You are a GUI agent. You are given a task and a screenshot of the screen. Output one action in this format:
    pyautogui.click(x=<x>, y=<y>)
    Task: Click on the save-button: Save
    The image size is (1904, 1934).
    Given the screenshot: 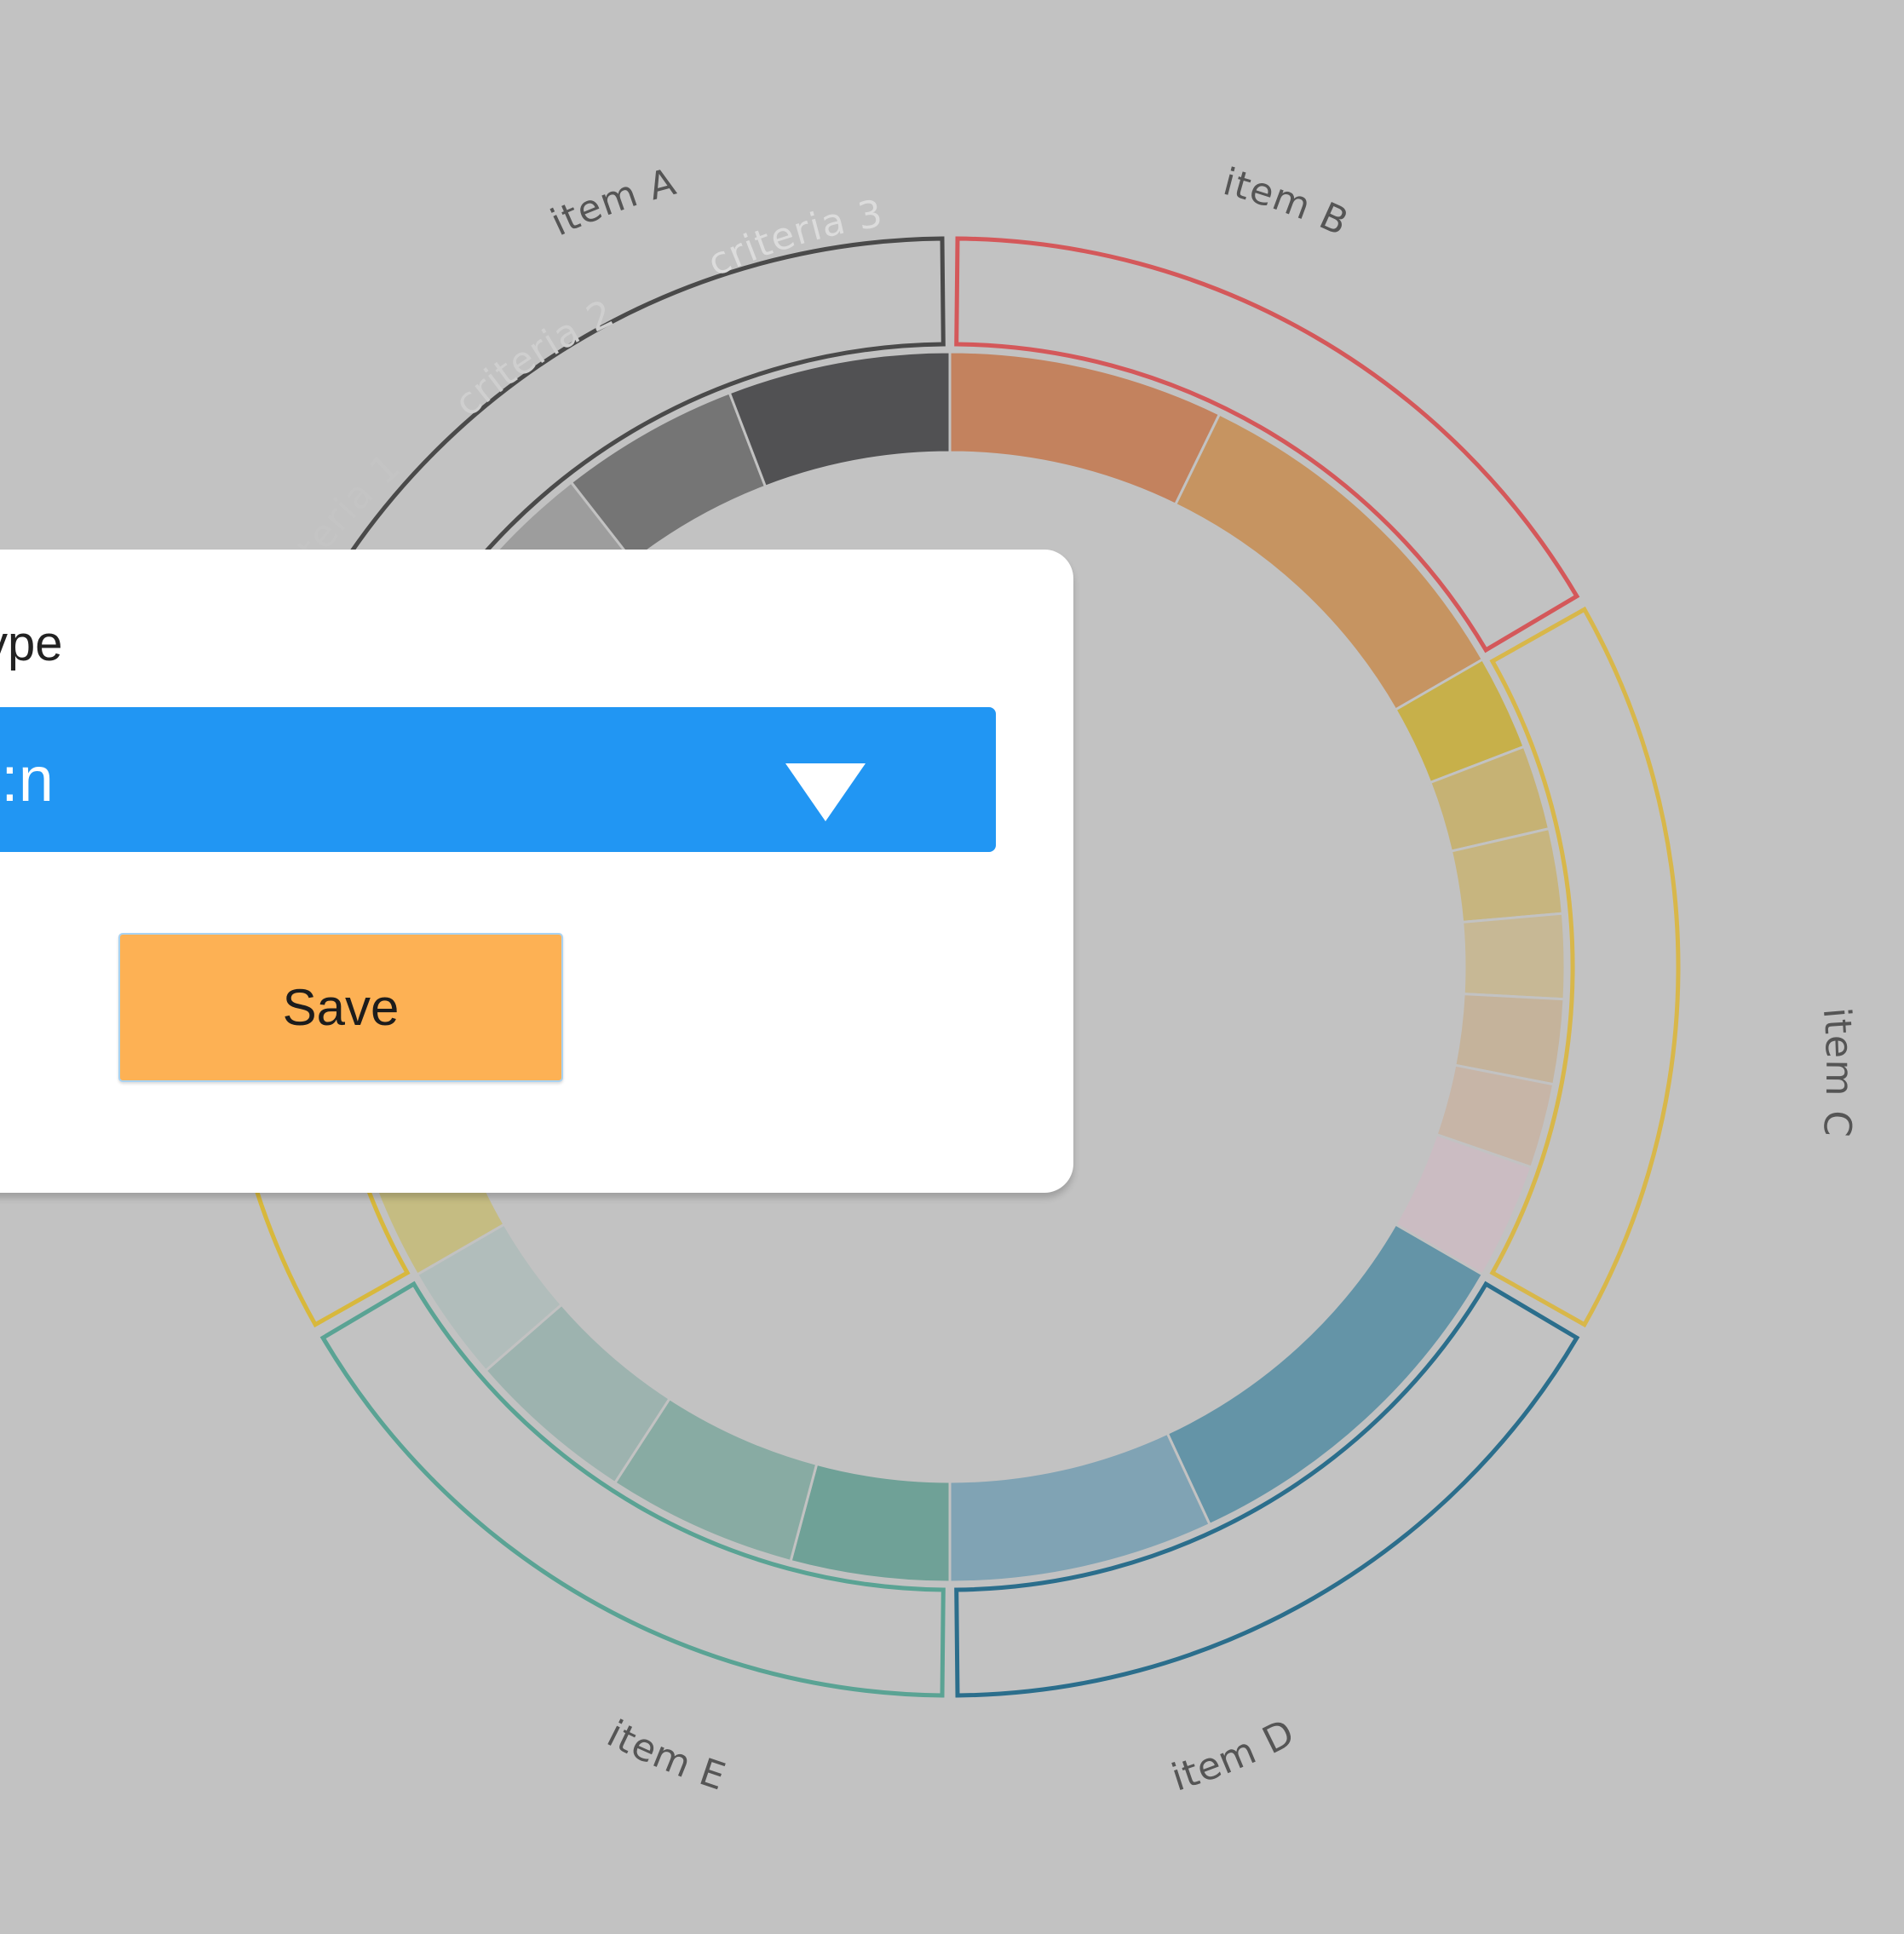 What is the action you would take?
    pyautogui.click(x=340, y=1007)
    